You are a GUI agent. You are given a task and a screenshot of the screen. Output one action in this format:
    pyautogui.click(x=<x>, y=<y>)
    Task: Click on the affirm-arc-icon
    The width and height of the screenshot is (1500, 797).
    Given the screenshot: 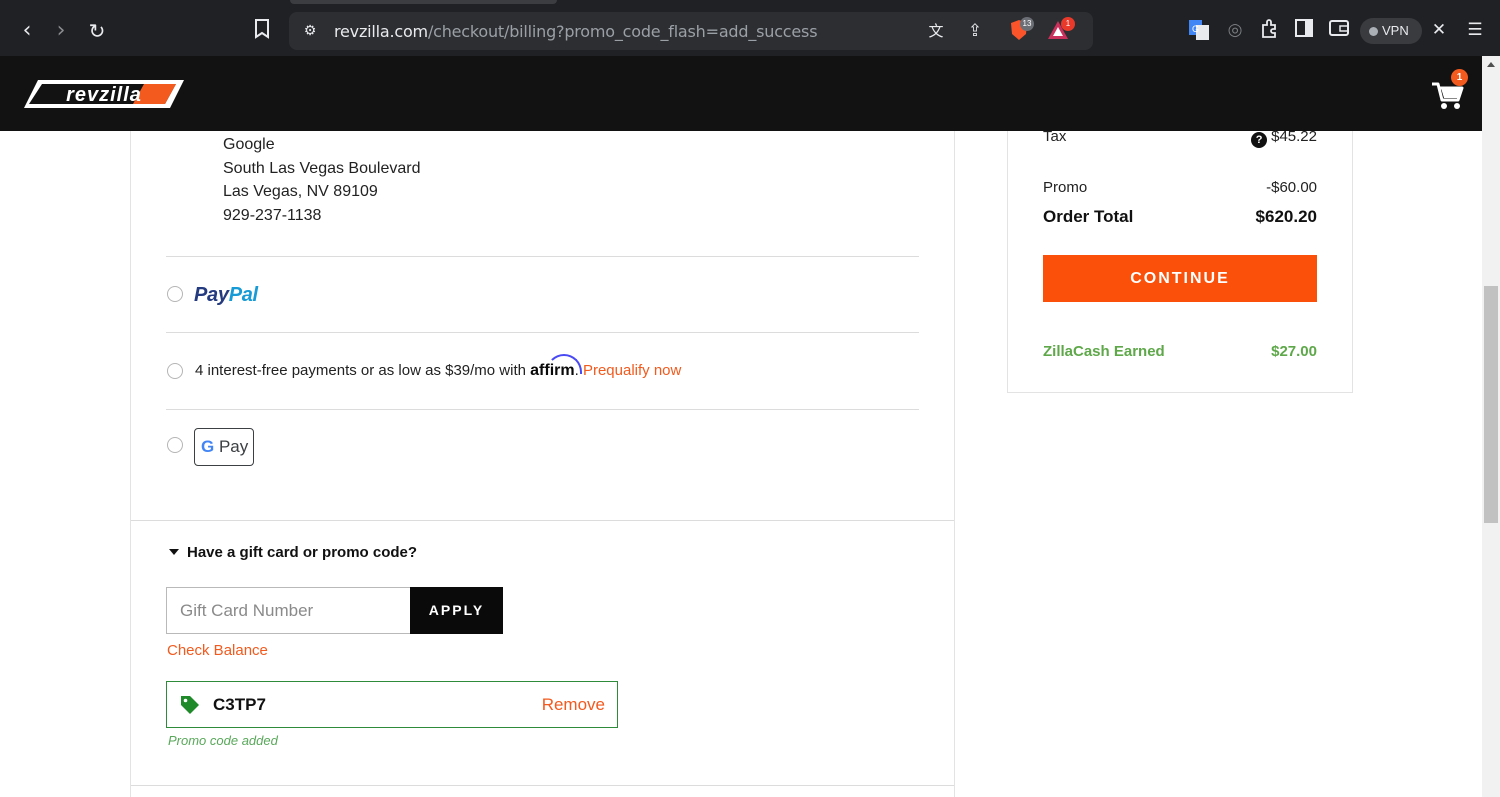 What is the action you would take?
    pyautogui.click(x=564, y=364)
    